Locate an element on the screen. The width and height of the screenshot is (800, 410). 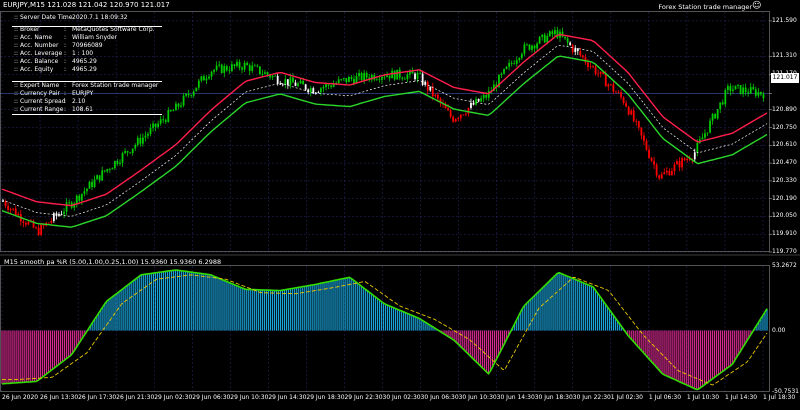
time-tick-label: 29 Jun 10:30 is located at coordinates (249, 397).